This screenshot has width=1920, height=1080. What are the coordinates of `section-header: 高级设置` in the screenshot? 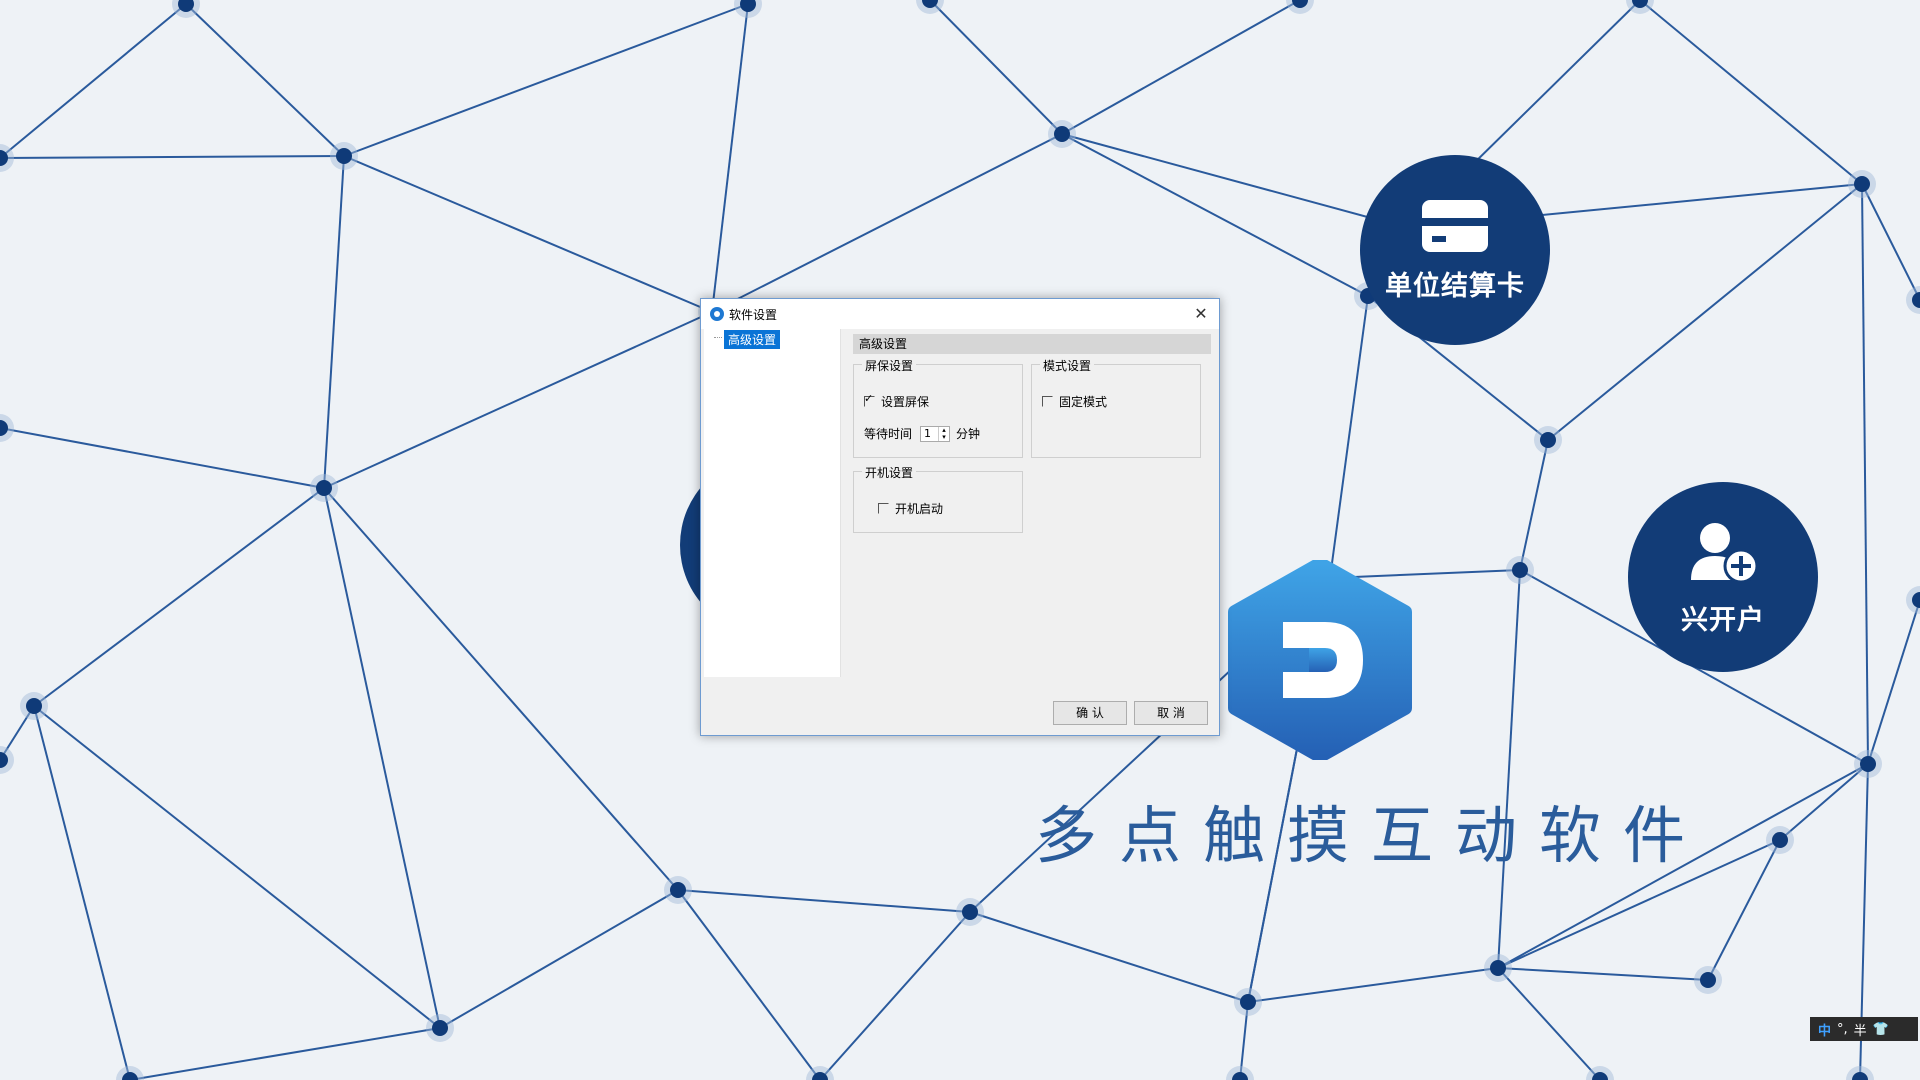 It's located at (1032, 344).